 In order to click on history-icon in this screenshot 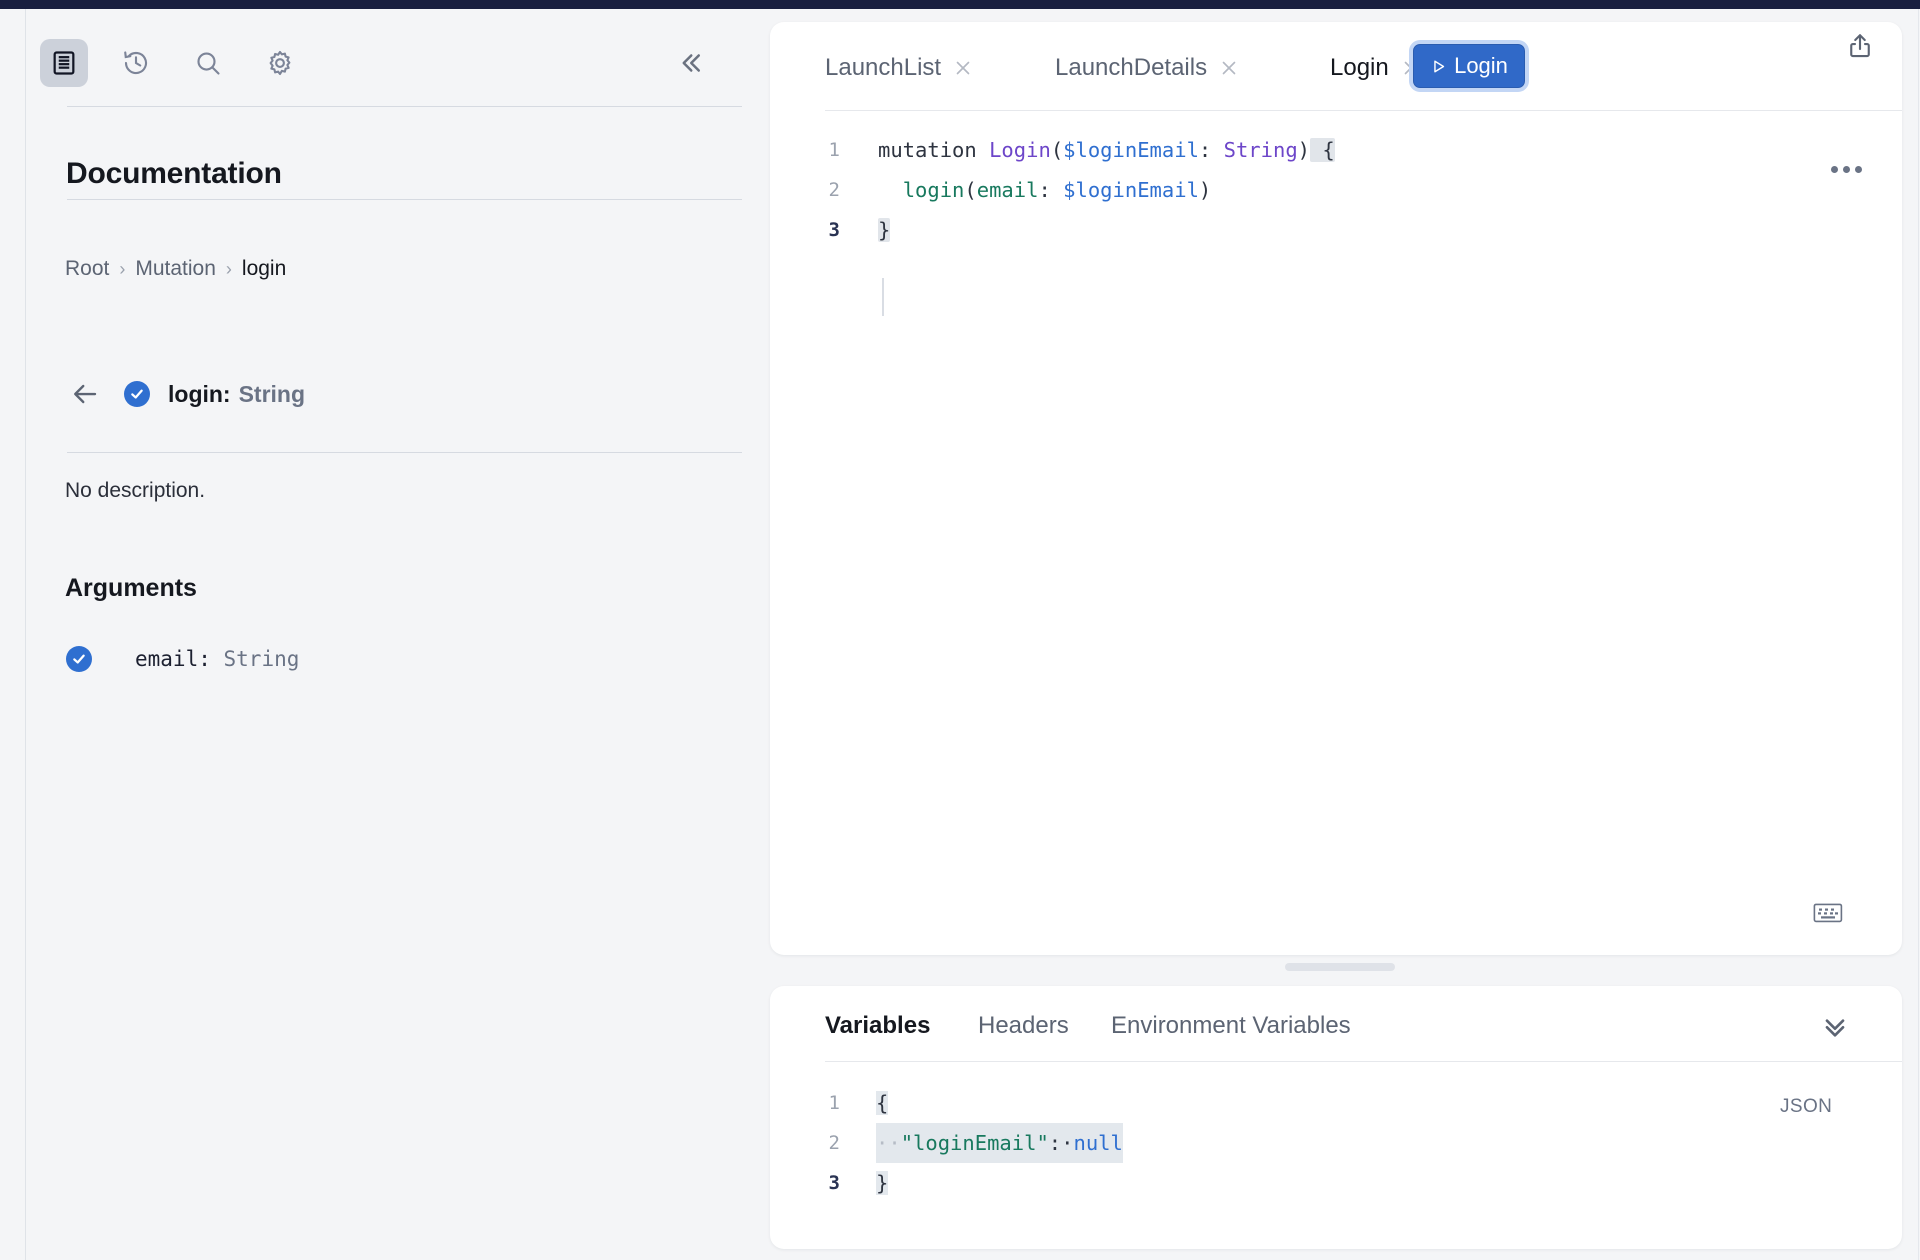, I will do `click(136, 63)`.